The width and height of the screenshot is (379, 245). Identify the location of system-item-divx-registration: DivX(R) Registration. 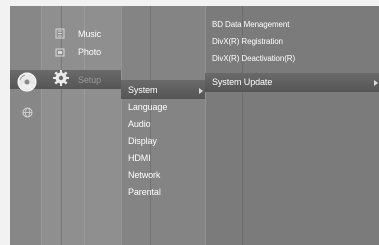
(247, 41).